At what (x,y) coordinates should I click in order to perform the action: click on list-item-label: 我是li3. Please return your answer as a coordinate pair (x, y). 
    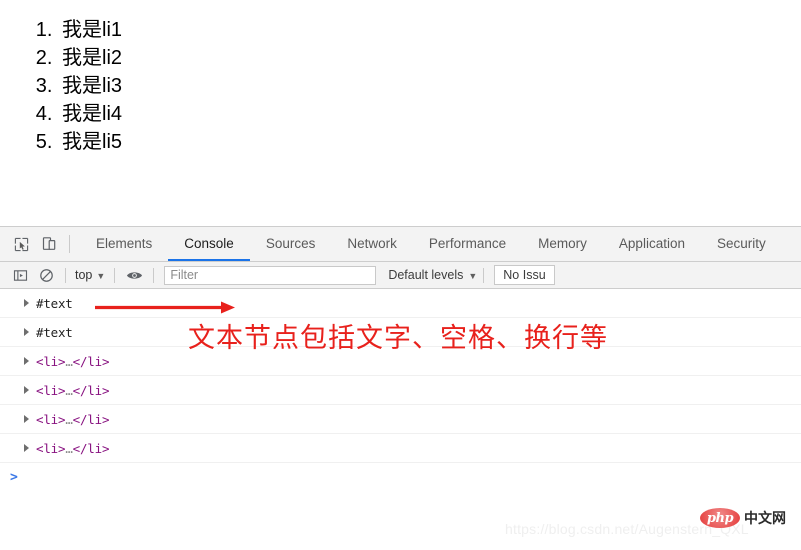
    Looking at the image, I should click on (92, 86).